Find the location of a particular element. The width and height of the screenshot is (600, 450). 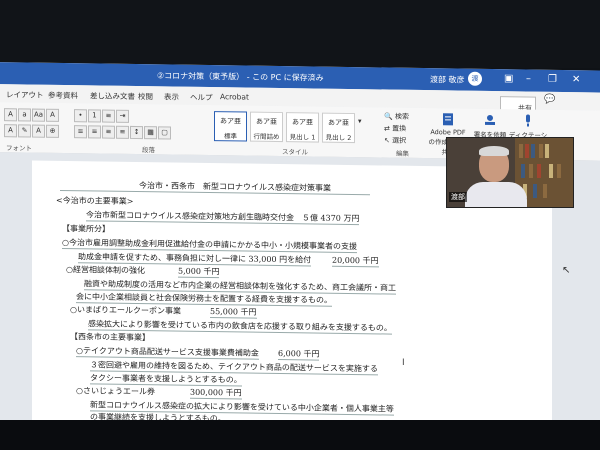

replace-label: 置換 is located at coordinates (399, 128).